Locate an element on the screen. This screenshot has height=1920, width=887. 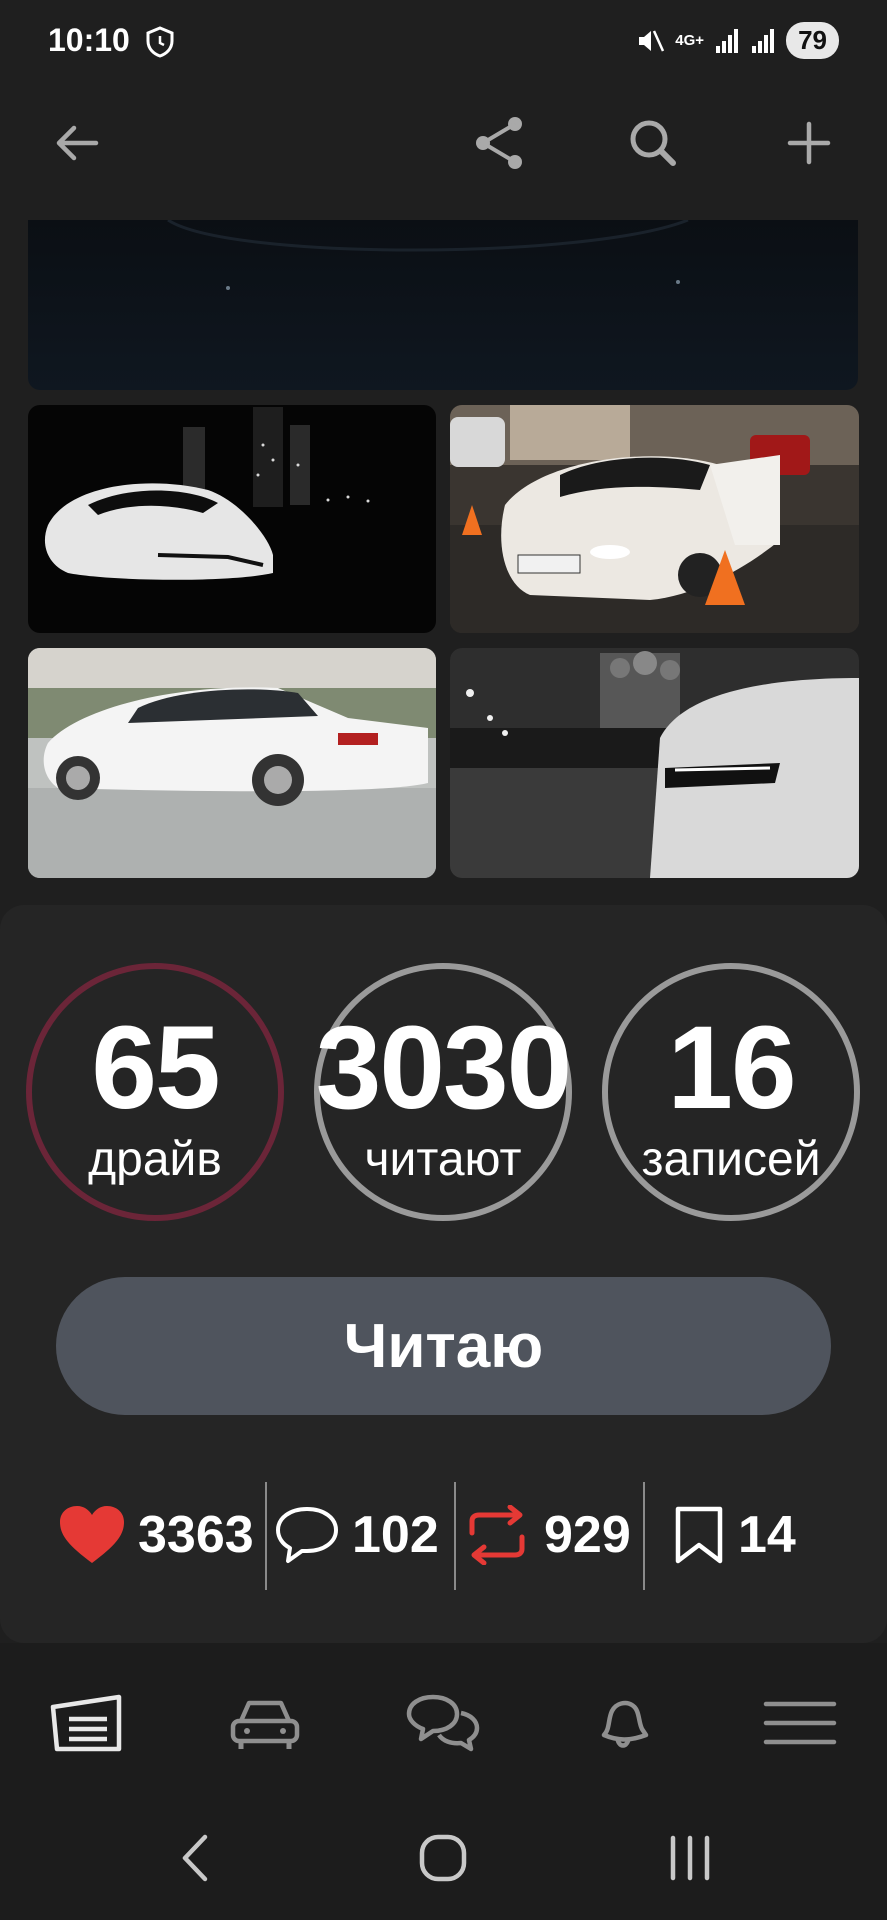
bell-icon is located at coordinates (625, 1724).